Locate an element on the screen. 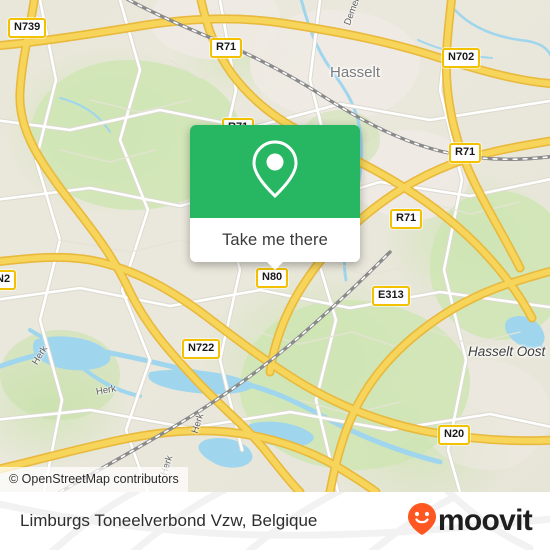 Image resolution: width=550 pixels, height=550 pixels. take-me-there-button: Take me there is located at coordinates (275, 240).